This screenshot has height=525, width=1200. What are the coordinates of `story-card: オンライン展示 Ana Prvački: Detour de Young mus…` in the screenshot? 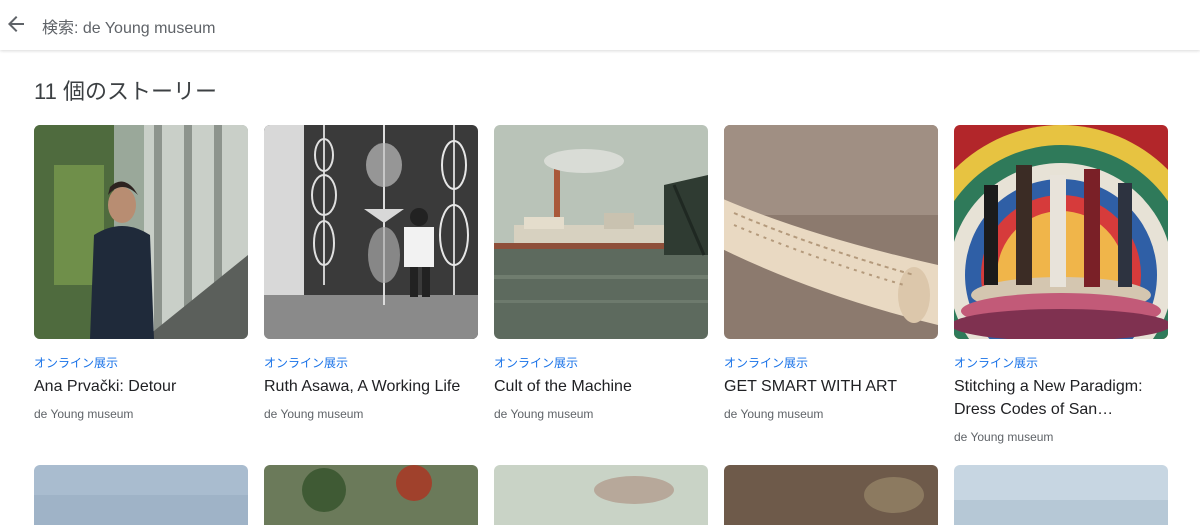 It's located at (141, 273).